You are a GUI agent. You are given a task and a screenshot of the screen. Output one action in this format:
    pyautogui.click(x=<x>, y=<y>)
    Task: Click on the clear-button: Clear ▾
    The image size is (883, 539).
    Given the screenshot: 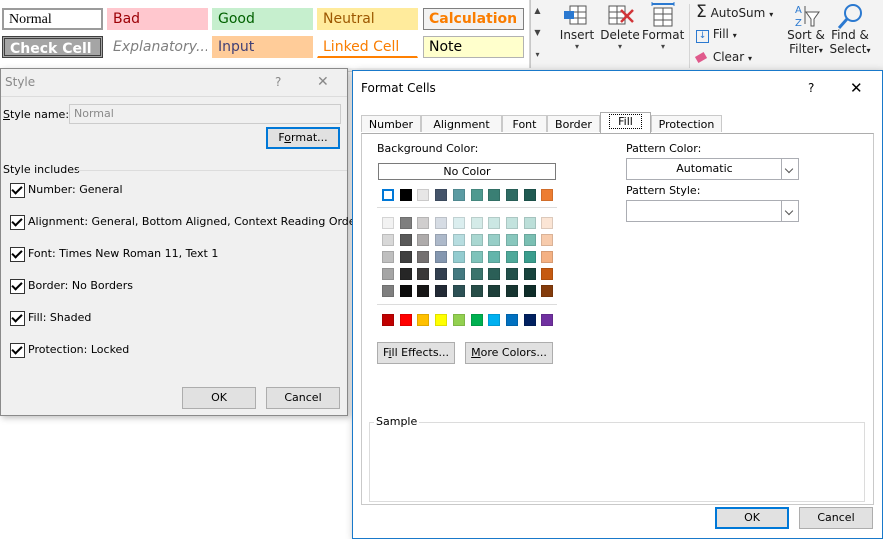 What is the action you would take?
    pyautogui.click(x=725, y=57)
    